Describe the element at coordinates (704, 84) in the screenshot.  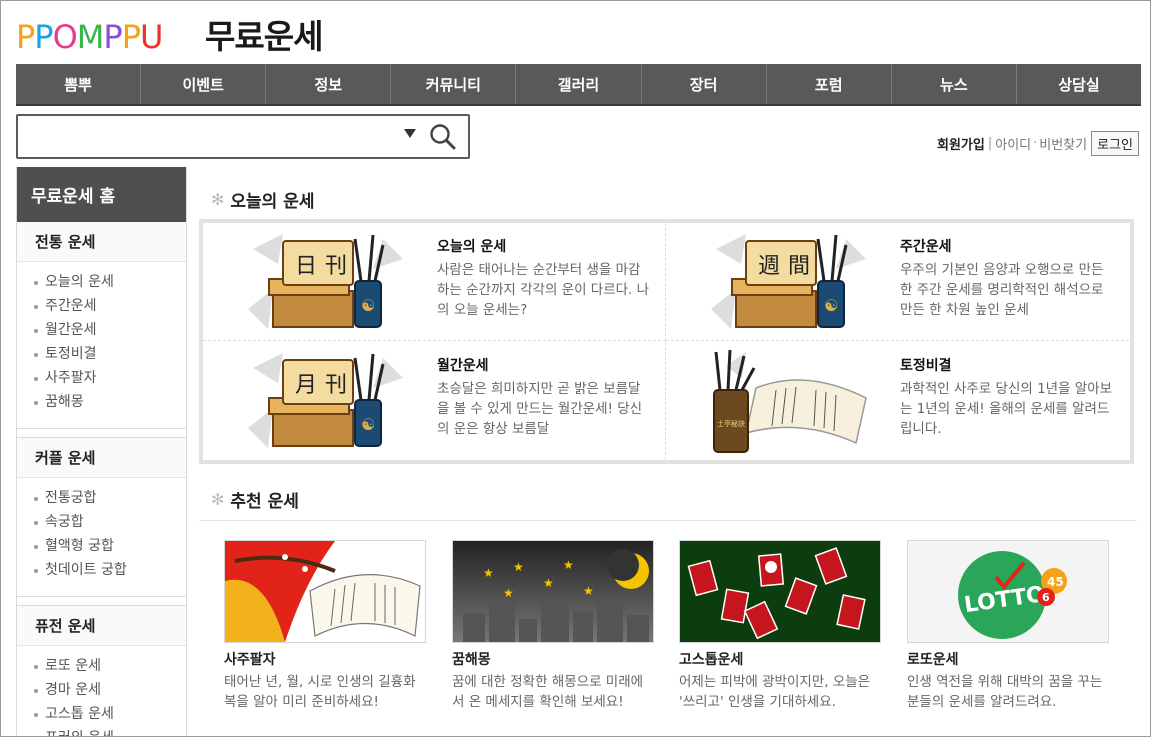
I see `nav-item-market: 장터` at that location.